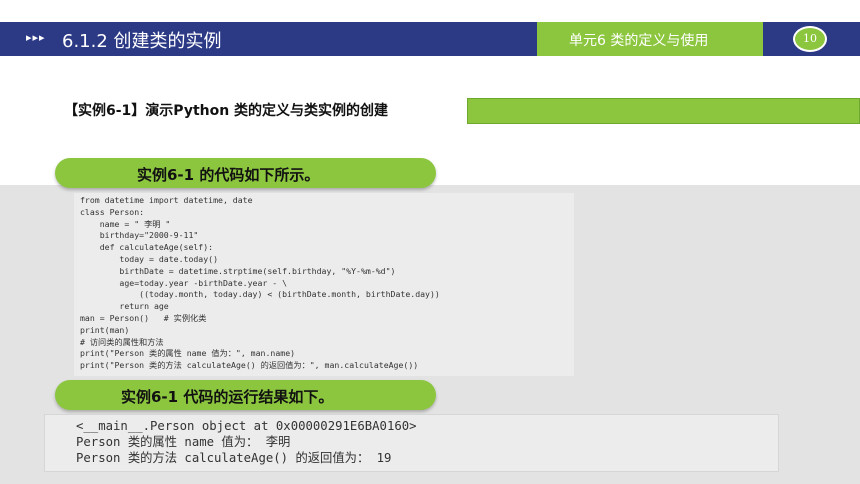  What do you see at coordinates (147, 247) in the screenshot?
I see `code-line: def calculateAge(self):` at bounding box center [147, 247].